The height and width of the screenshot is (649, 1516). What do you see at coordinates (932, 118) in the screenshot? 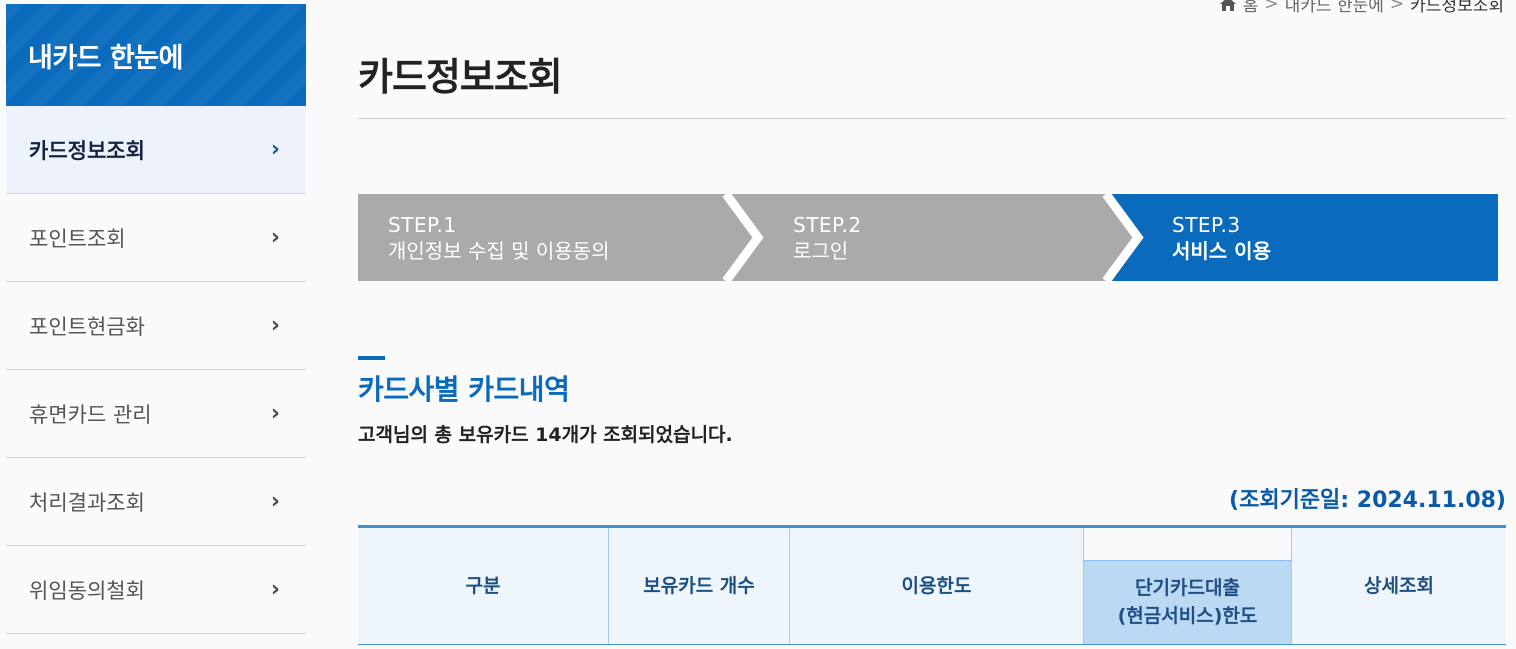
I see `title-divider` at bounding box center [932, 118].